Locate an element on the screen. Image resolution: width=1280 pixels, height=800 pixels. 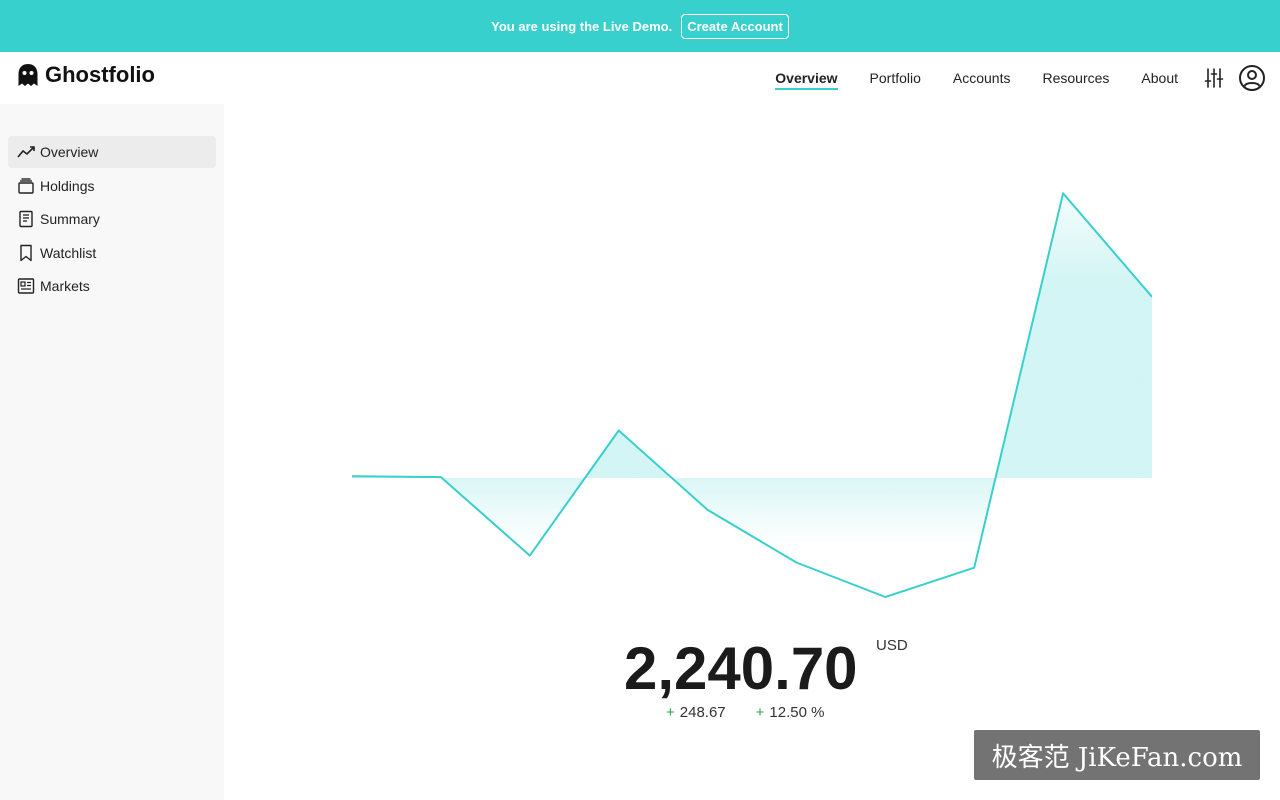
trend-icon is located at coordinates (26, 152).